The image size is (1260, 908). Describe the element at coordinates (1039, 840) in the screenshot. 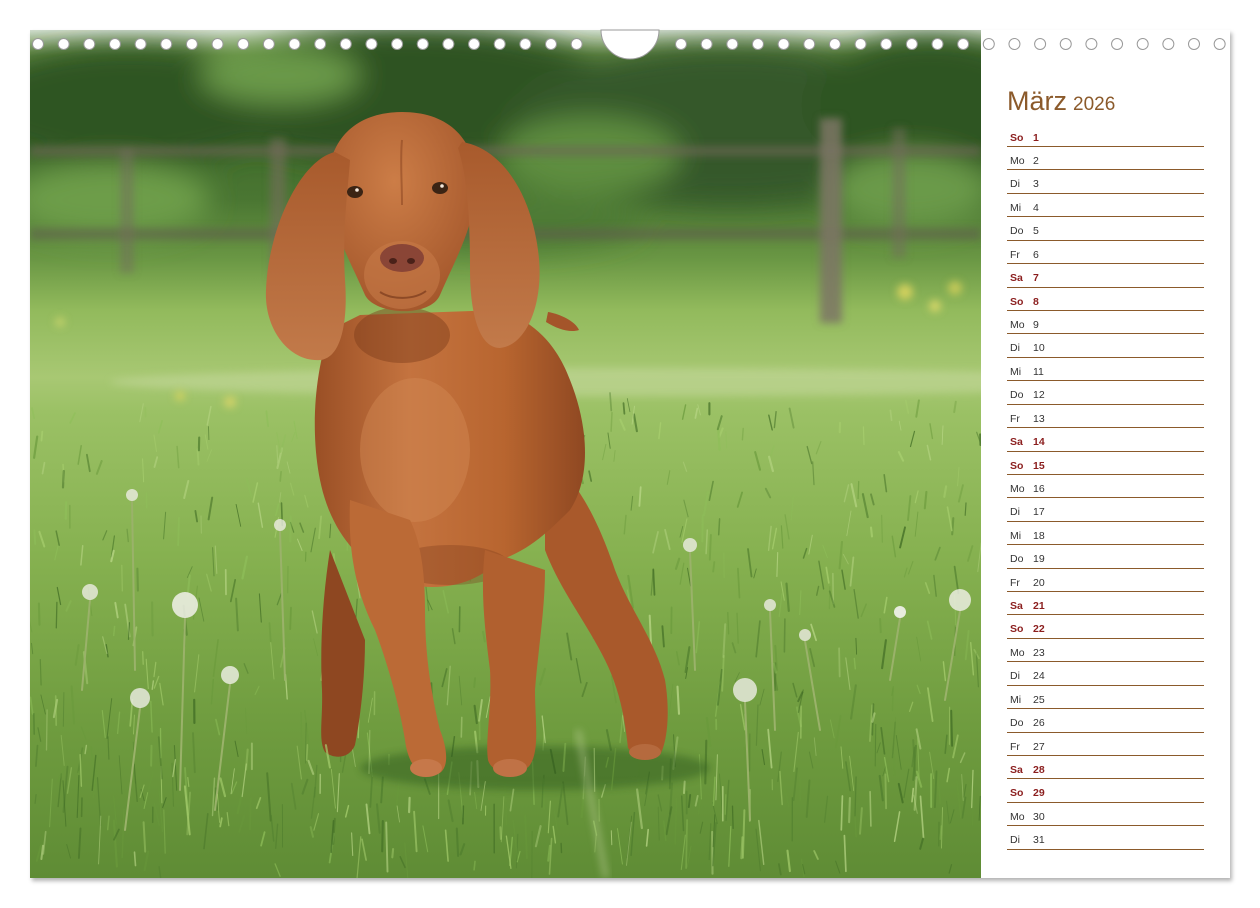

I see `day-number: 31` at that location.